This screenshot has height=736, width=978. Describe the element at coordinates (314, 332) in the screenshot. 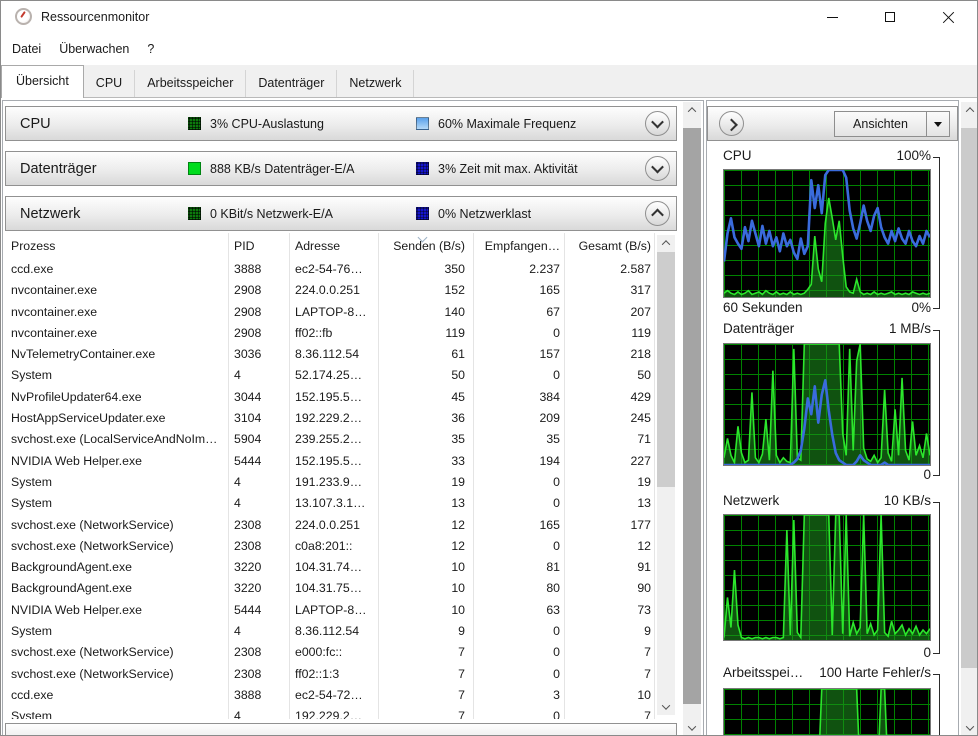

I see `cell-adresse: ff02::fb` at that location.